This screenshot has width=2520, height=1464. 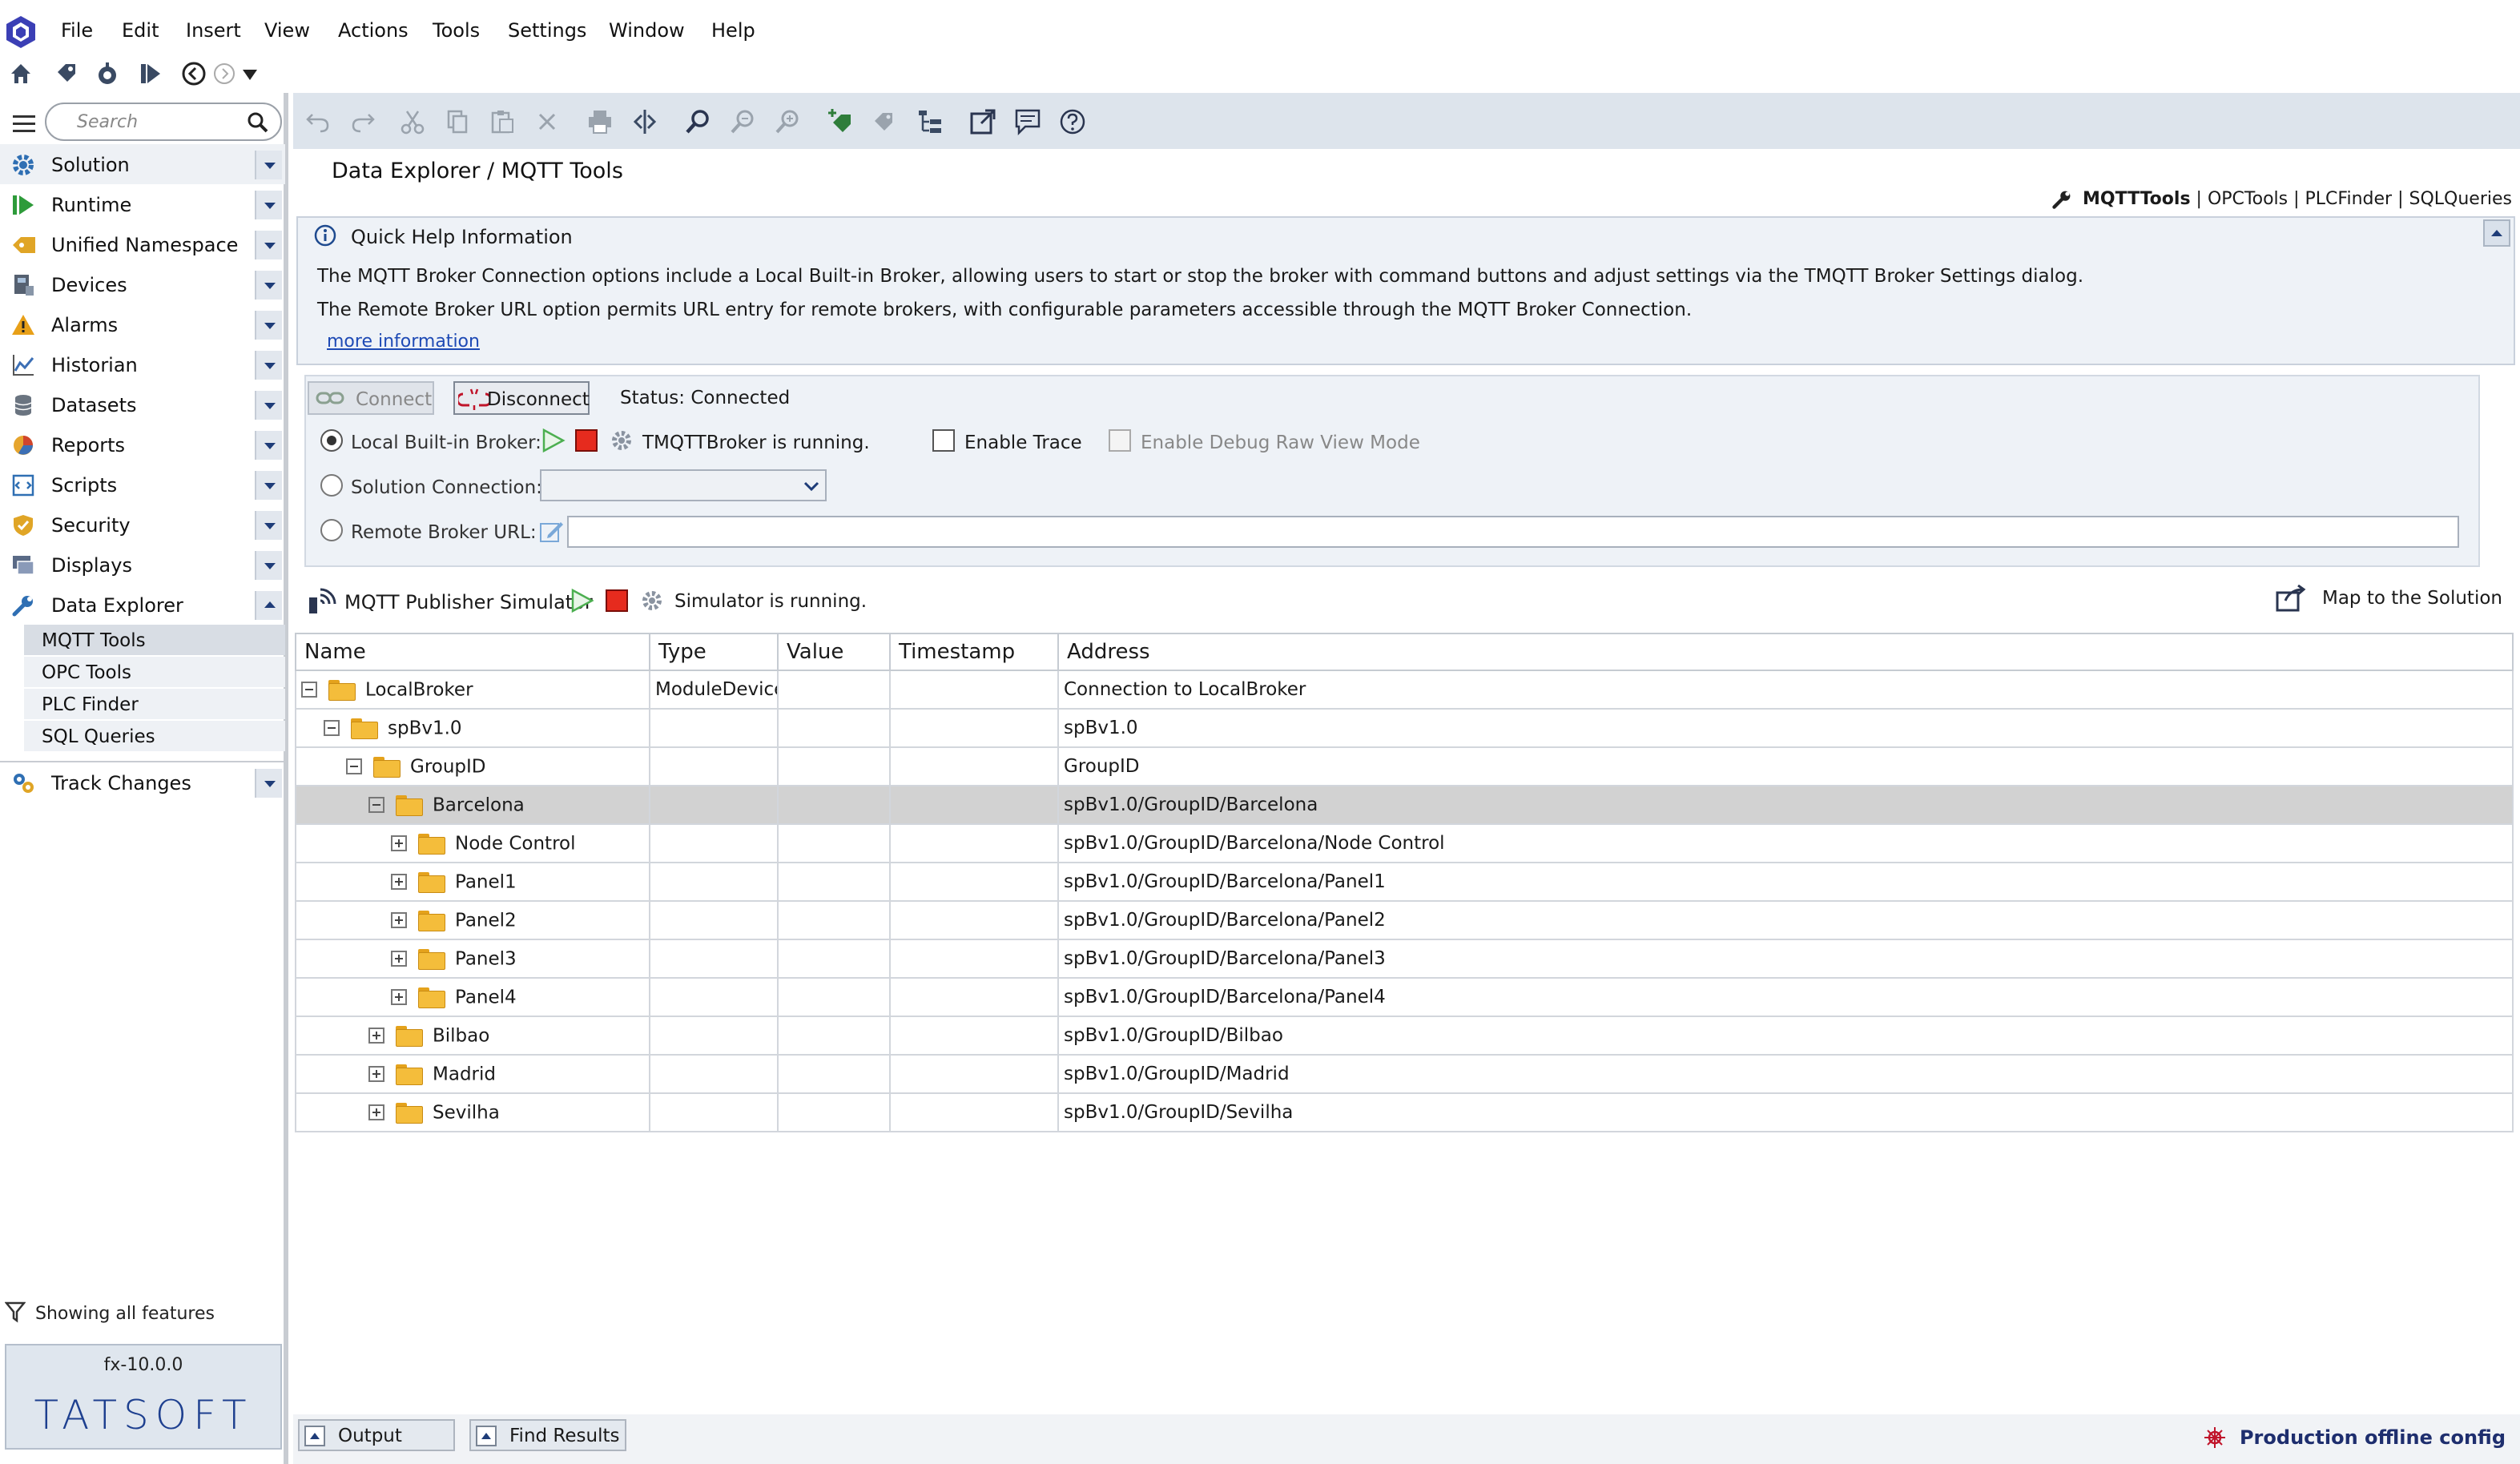 What do you see at coordinates (224, 73) in the screenshot?
I see `forward-icon` at bounding box center [224, 73].